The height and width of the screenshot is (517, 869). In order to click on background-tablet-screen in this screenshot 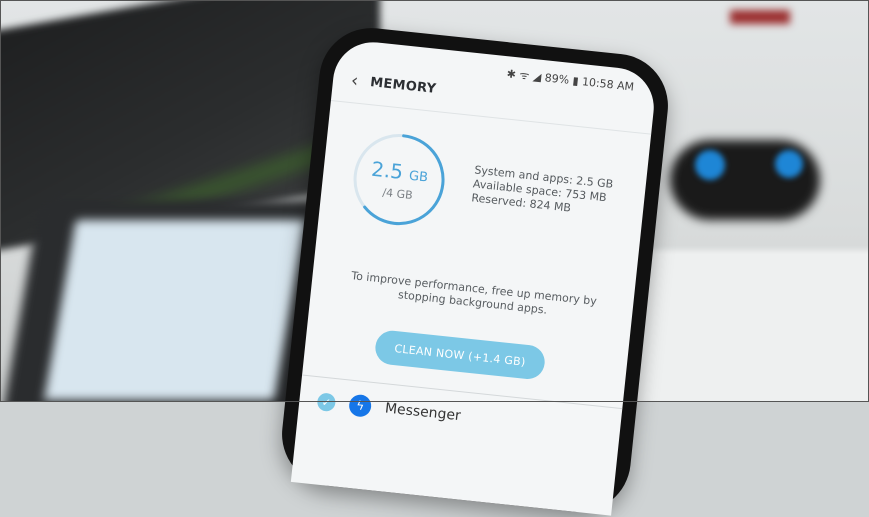, I will do `click(175, 310)`.